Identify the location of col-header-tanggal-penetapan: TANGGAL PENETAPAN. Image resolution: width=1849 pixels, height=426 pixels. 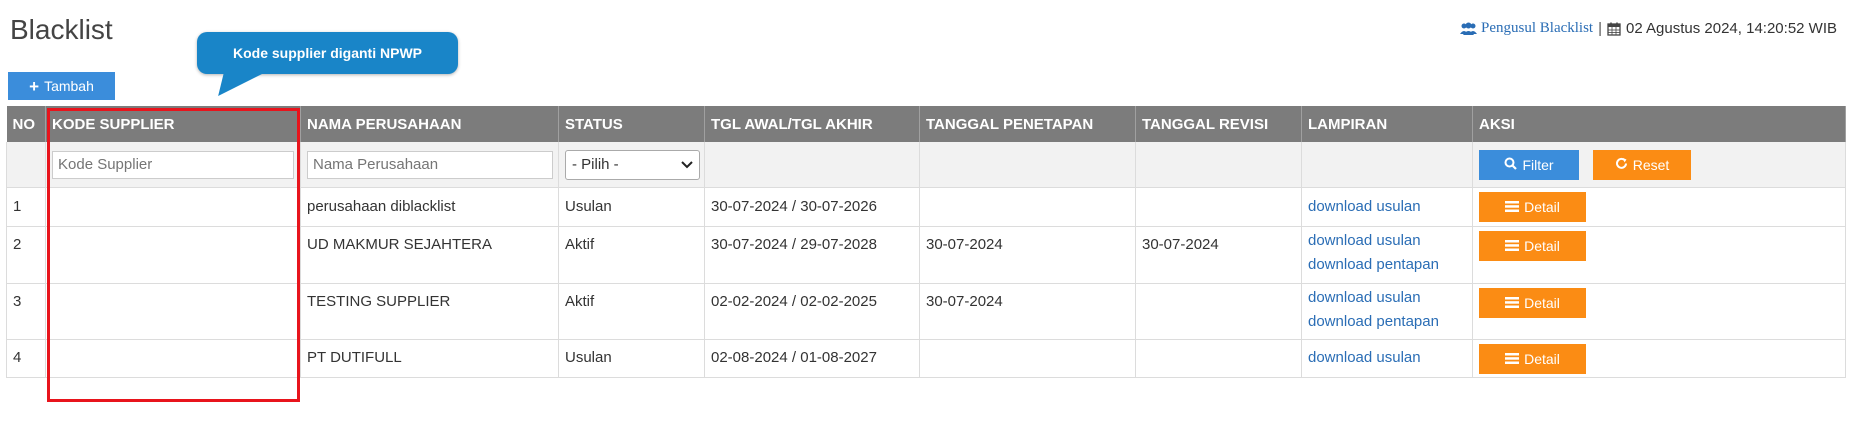
(1027, 124).